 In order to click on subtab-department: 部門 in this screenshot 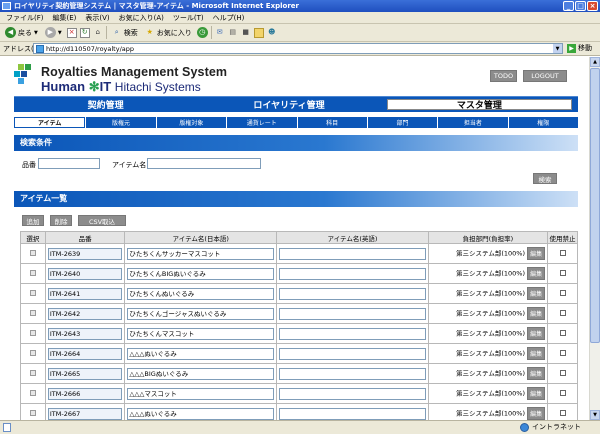, I will do `click(402, 122)`.